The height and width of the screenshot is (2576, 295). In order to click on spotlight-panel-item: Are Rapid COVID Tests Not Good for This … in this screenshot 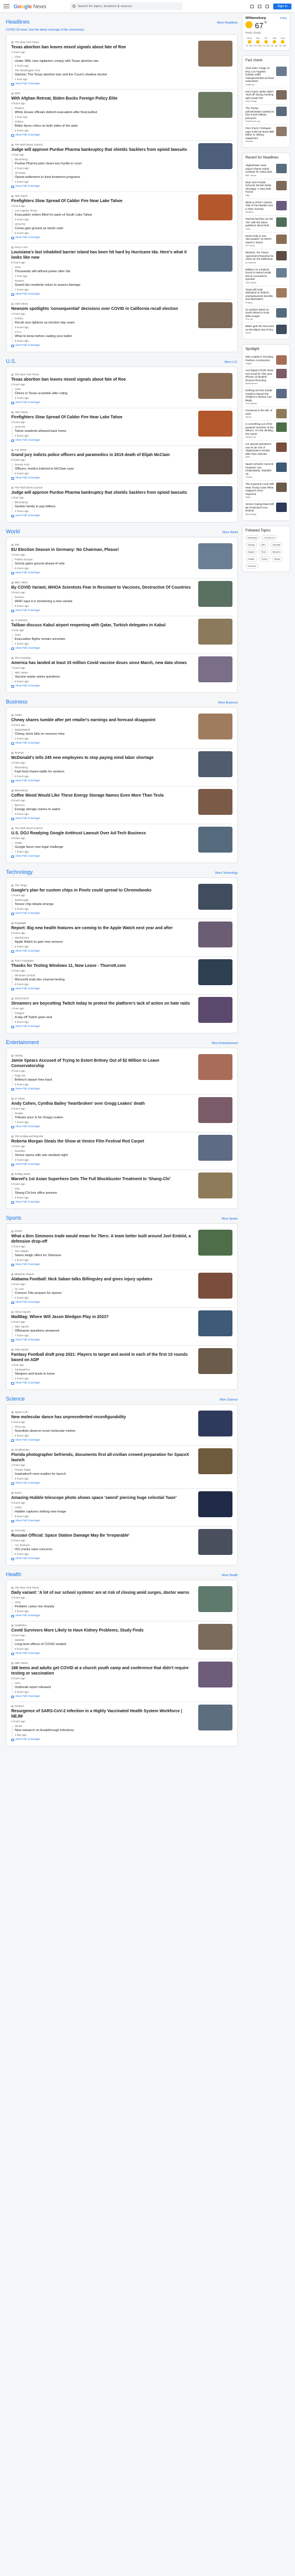, I will do `click(266, 377)`.